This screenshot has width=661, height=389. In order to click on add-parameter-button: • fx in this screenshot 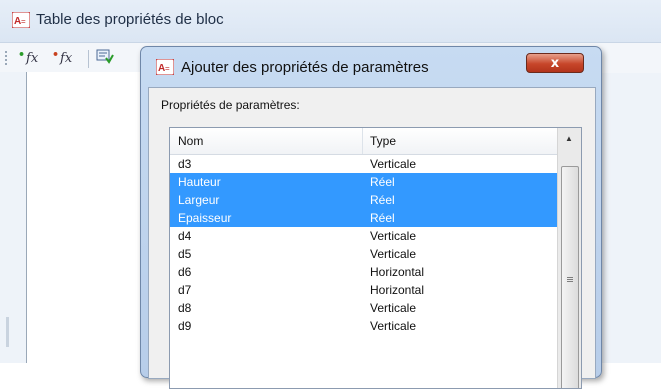, I will do `click(28, 58)`.